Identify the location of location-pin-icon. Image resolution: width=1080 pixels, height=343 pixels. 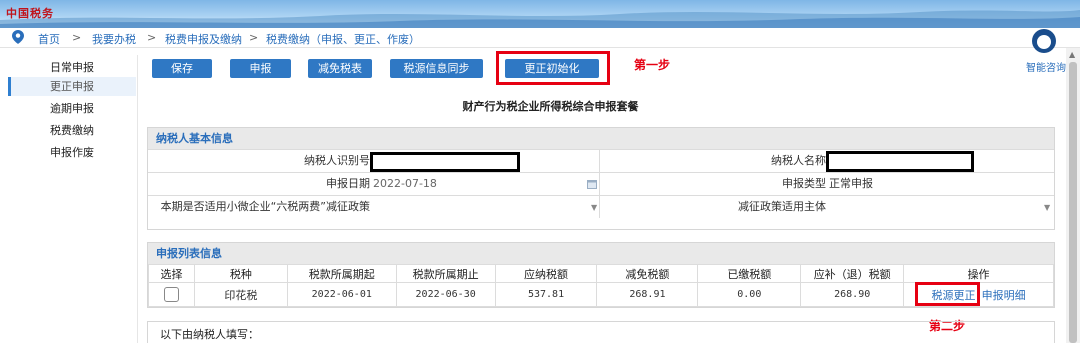
(18, 37).